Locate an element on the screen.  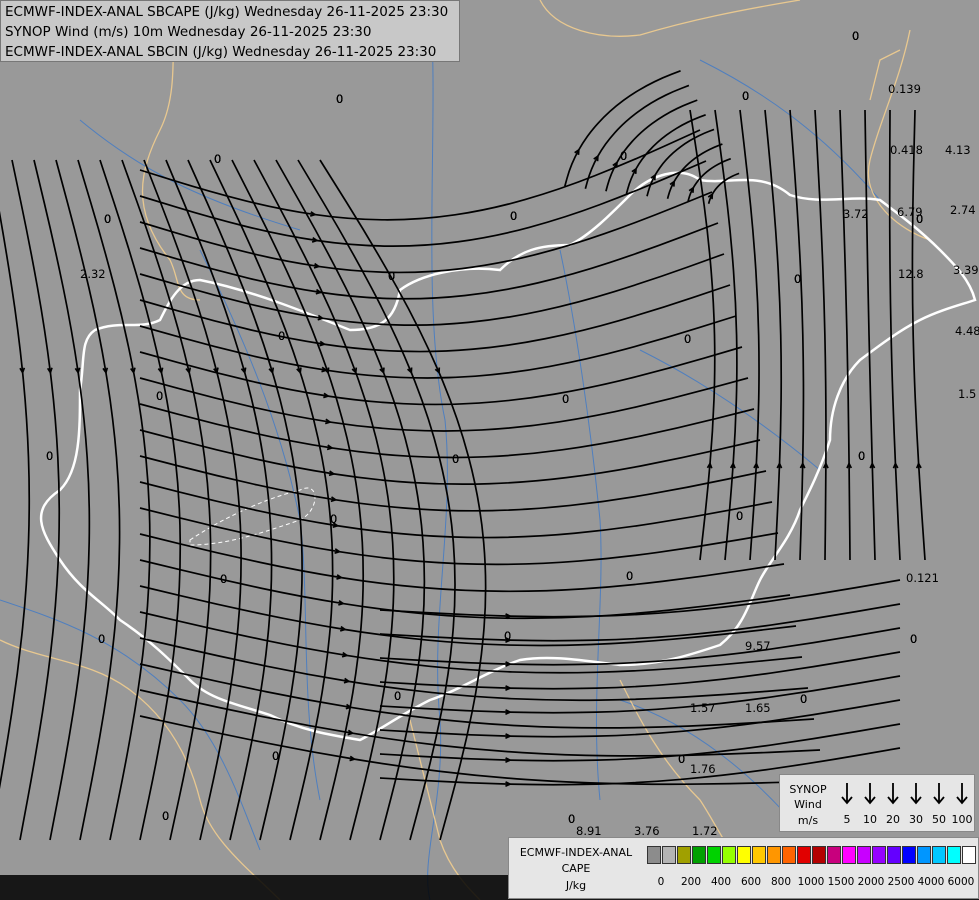
wind-legend-value: 100 is located at coordinates (962, 819).